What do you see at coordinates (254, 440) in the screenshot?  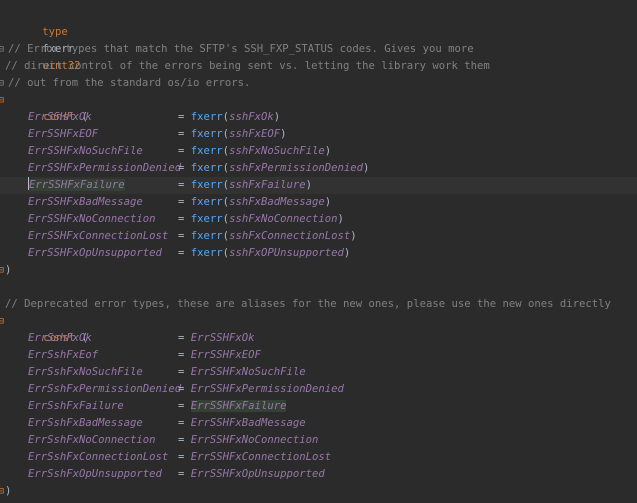 I see `alias-value: ErrSSHFxNoConnection` at bounding box center [254, 440].